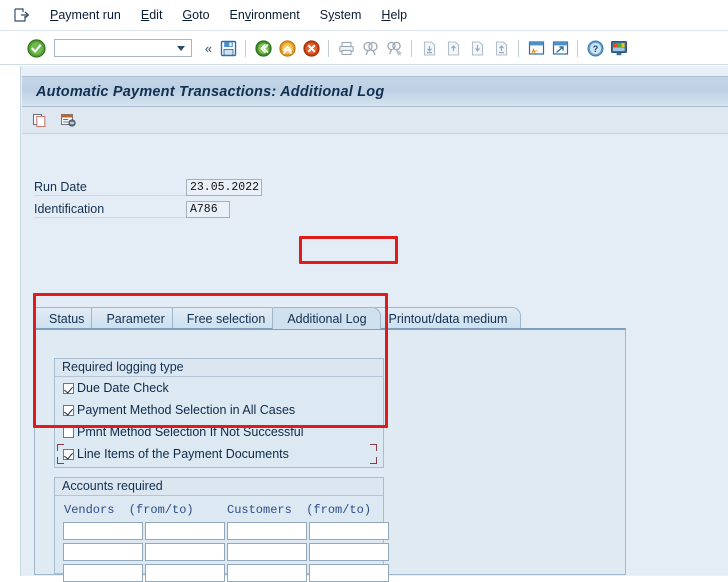 The width and height of the screenshot is (728, 582). What do you see at coordinates (153, 15) in the screenshot?
I see `menu-item-edit: Edit` at bounding box center [153, 15].